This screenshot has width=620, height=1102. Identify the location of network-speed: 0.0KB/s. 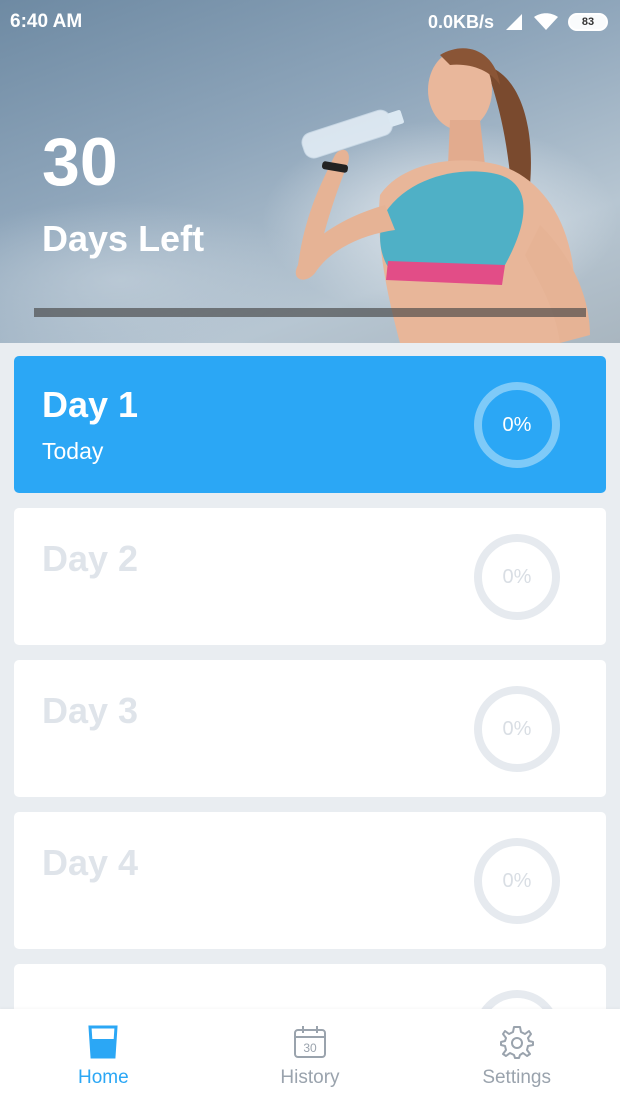
(460, 21).